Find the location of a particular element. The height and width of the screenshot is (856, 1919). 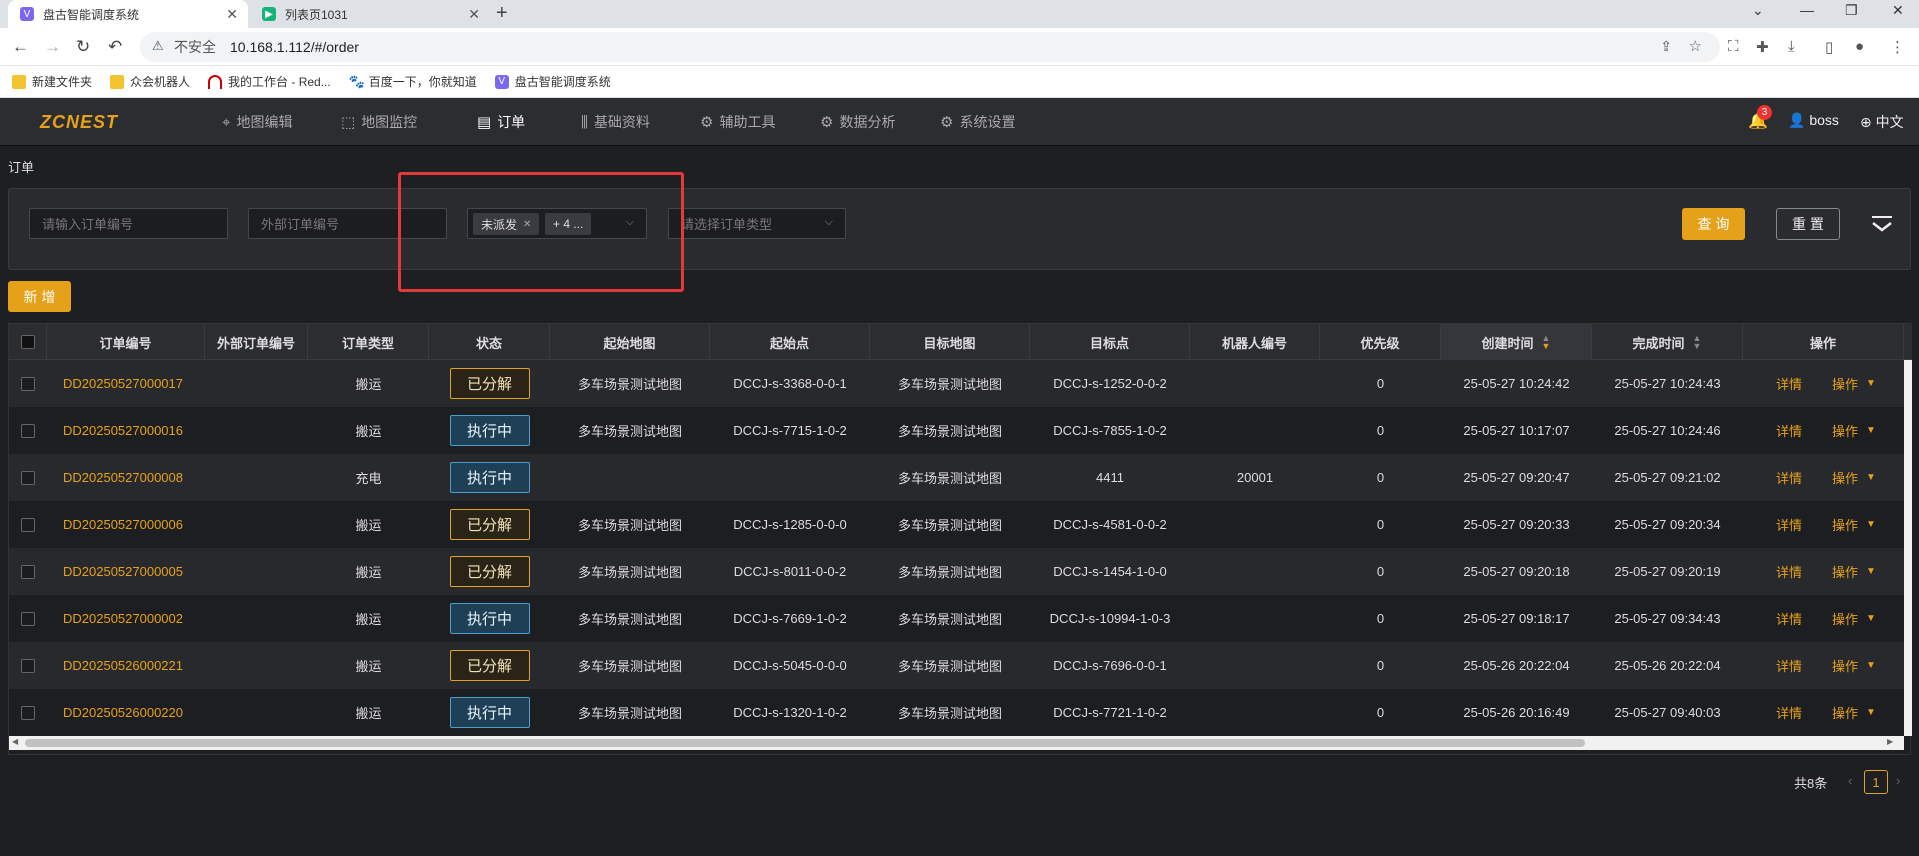

menu-data-analysis: ⚙ 数据分析 is located at coordinates (857, 122).